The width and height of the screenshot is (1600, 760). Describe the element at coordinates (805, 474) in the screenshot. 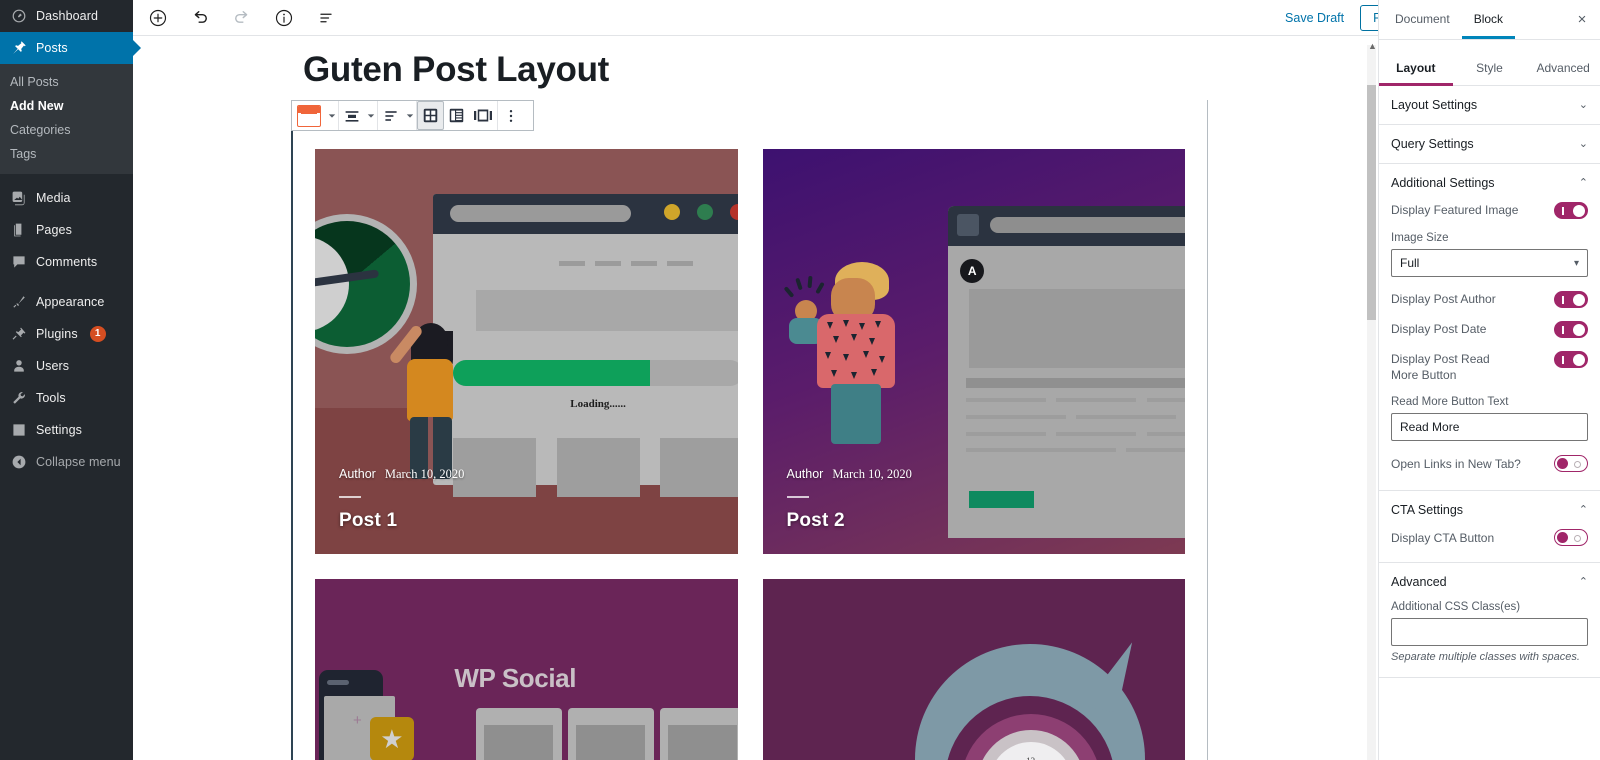

I see `post-author: Author` at that location.